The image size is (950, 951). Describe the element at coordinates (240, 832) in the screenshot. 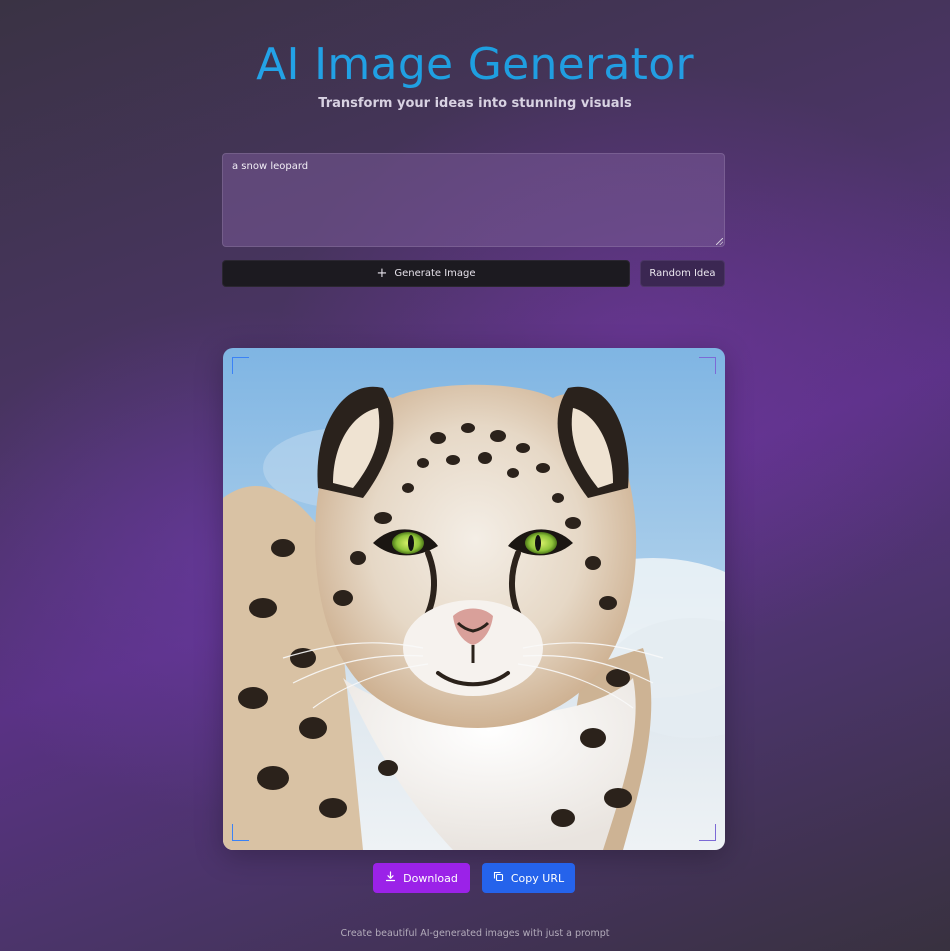

I see `frame-corner-bottom-left` at that location.